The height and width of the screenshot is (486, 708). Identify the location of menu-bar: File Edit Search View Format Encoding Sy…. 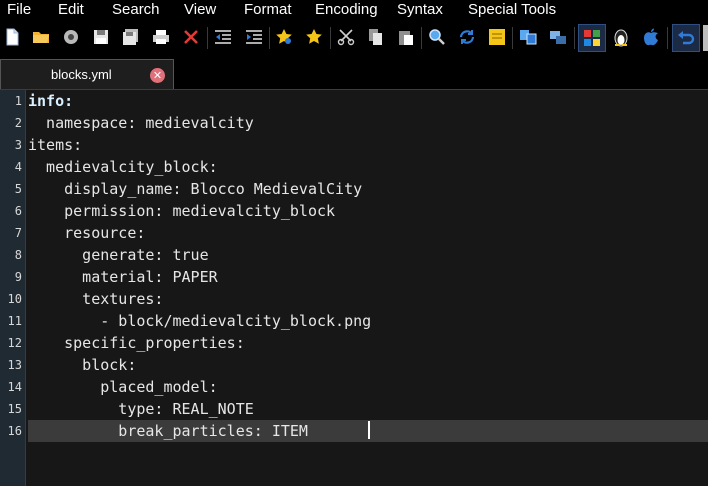
(354, 10).